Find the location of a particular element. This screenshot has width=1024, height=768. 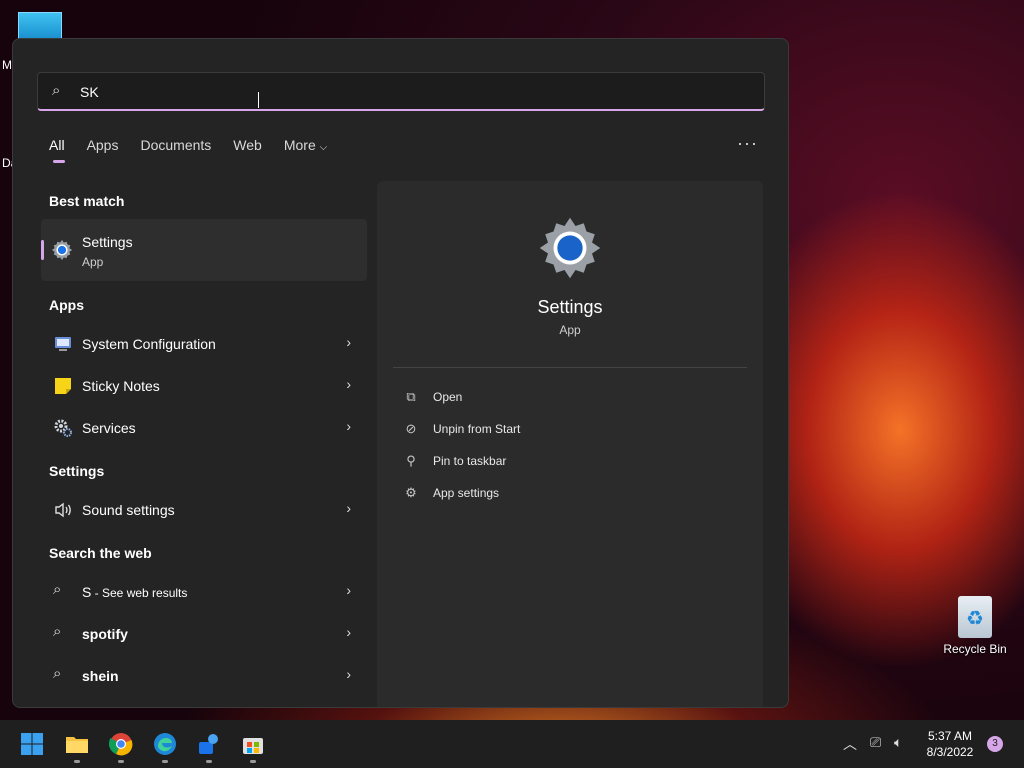

open-external-icon: ⧉ is located at coordinates (411, 396).